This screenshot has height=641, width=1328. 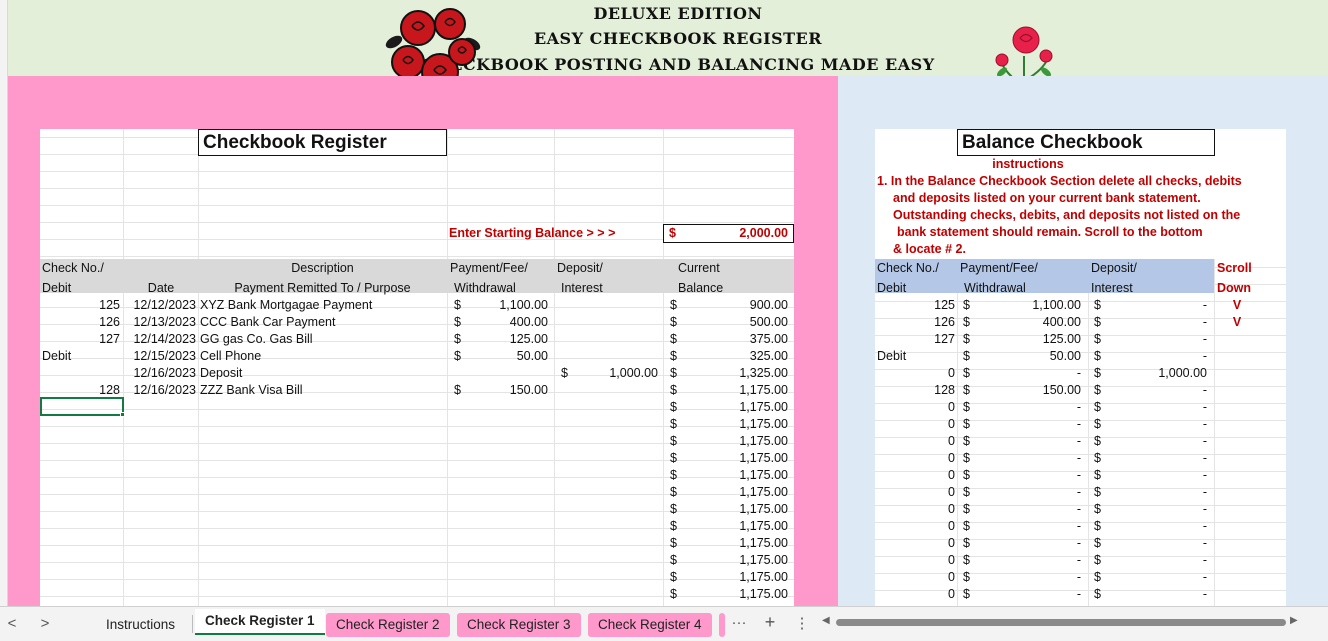 What do you see at coordinates (509, 390) in the screenshot?
I see `cell-payment: 150.00` at bounding box center [509, 390].